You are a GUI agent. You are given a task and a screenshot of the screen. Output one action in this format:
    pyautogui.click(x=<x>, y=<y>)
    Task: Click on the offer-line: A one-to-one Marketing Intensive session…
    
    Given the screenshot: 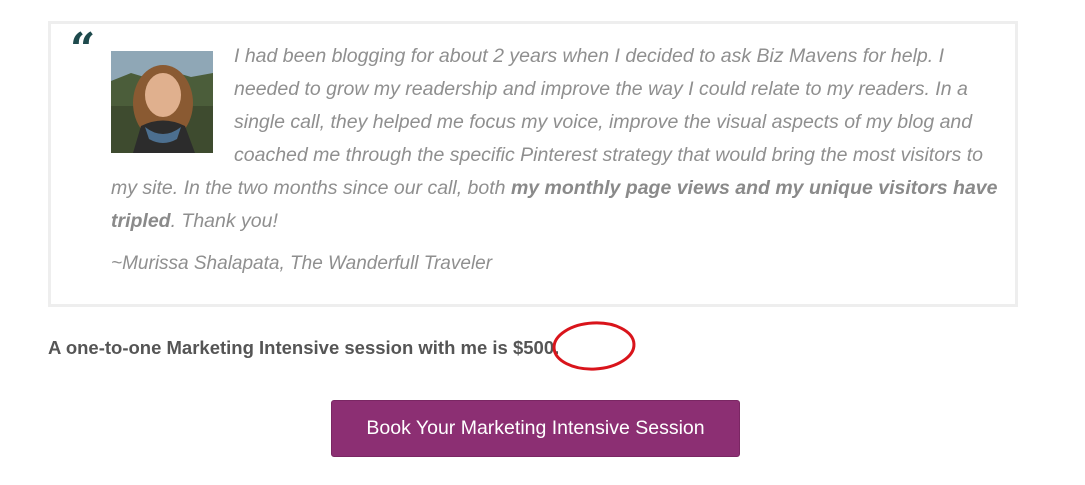 What is the action you would take?
    pyautogui.click(x=303, y=348)
    